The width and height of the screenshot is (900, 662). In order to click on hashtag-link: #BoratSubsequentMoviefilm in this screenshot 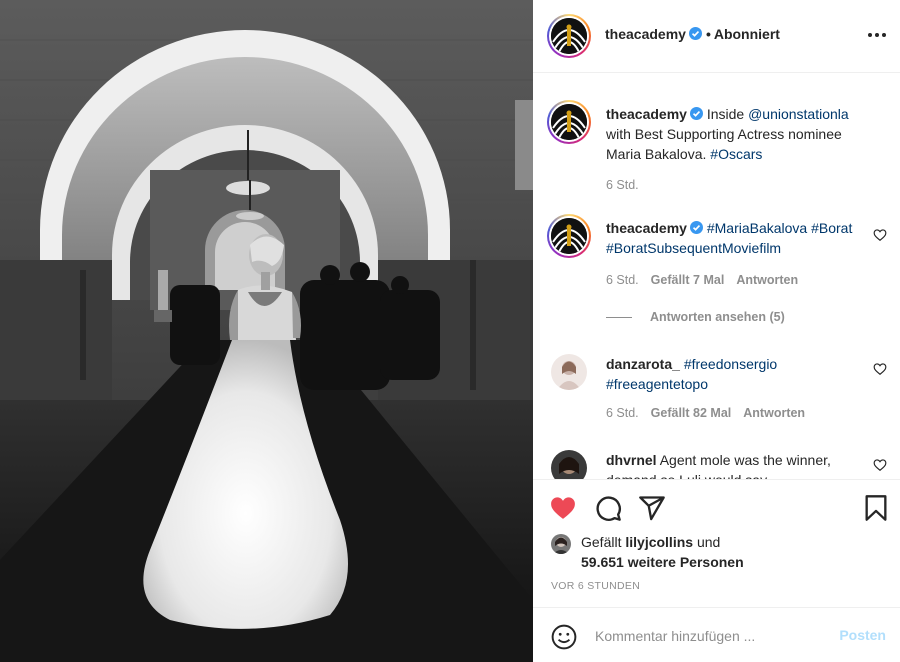, I will do `click(693, 248)`.